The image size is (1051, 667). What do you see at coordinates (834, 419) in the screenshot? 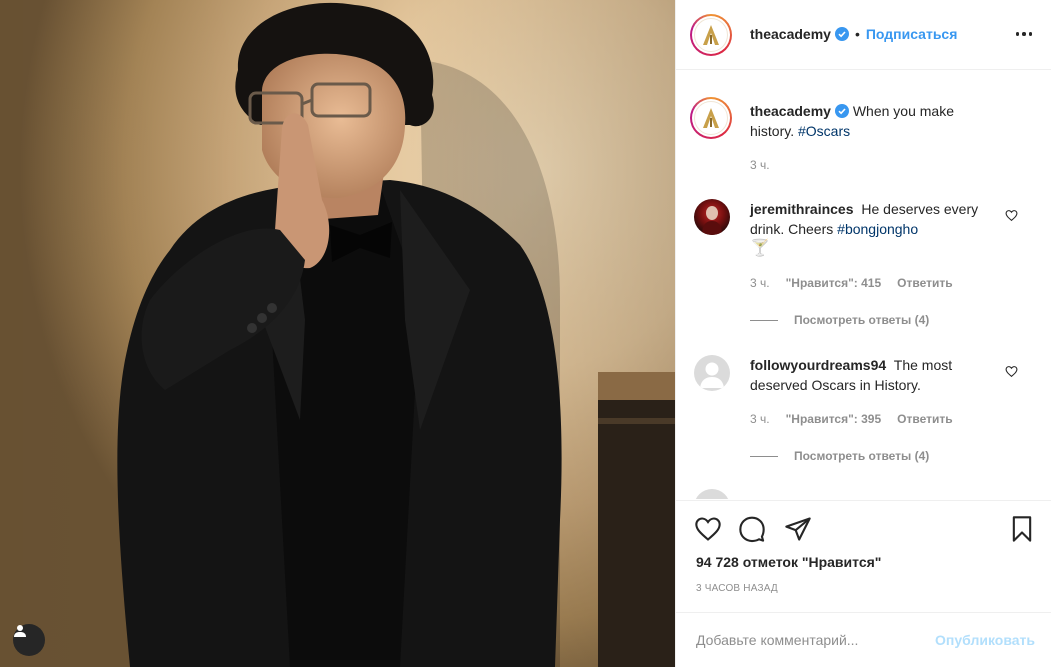
I see `comment-likes: "Нравится": 395` at bounding box center [834, 419].